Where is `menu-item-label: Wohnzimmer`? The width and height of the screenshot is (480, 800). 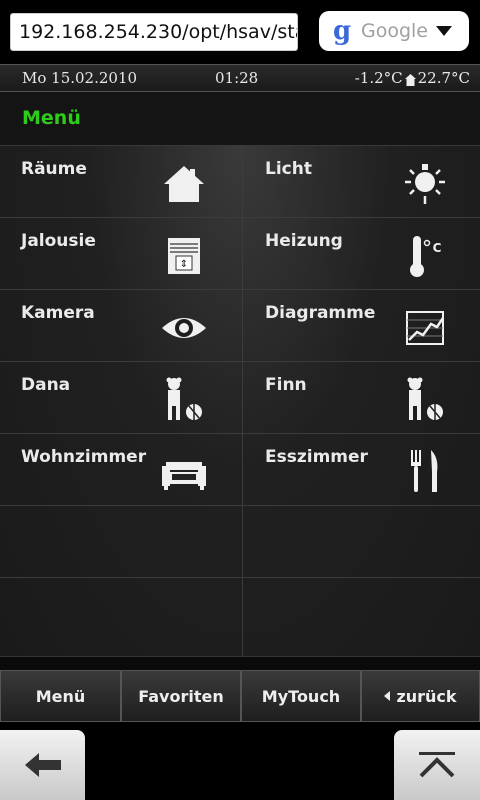 menu-item-label: Wohnzimmer is located at coordinates (84, 457).